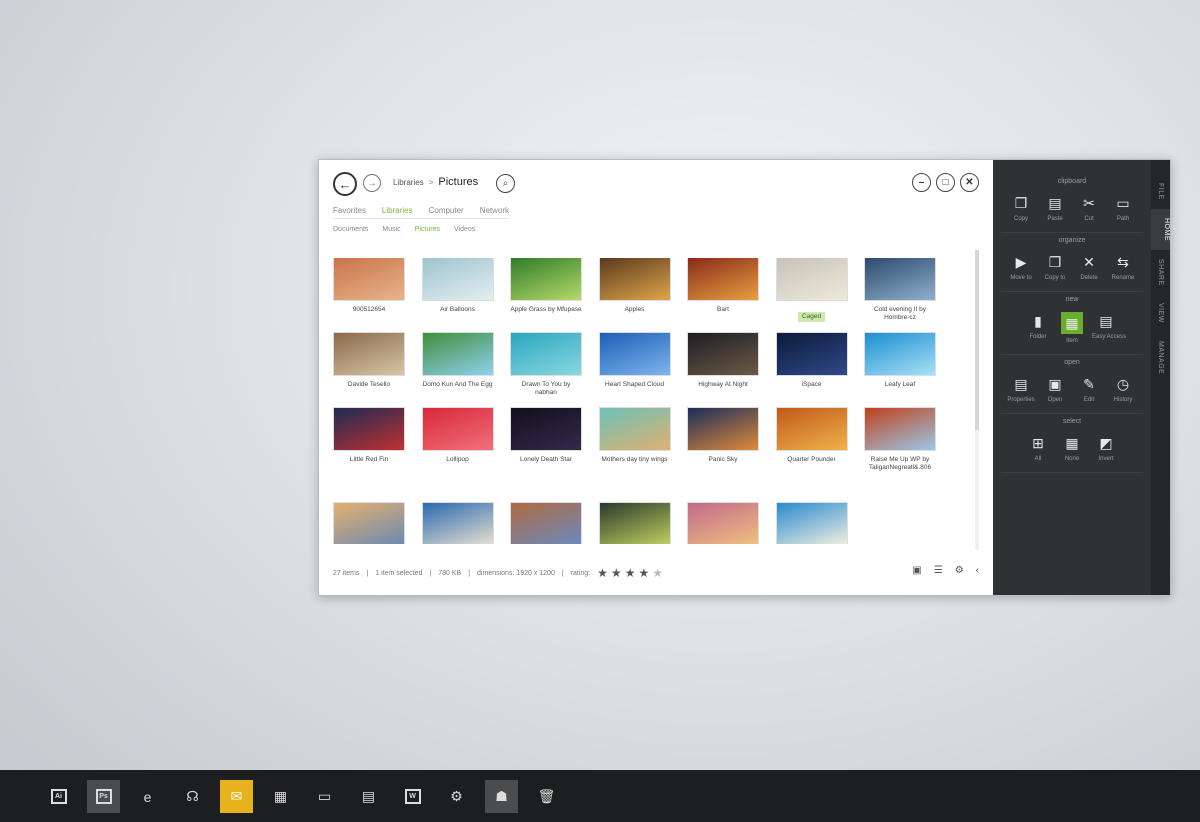  I want to click on people-taskbar-button: ☗, so click(501, 796).